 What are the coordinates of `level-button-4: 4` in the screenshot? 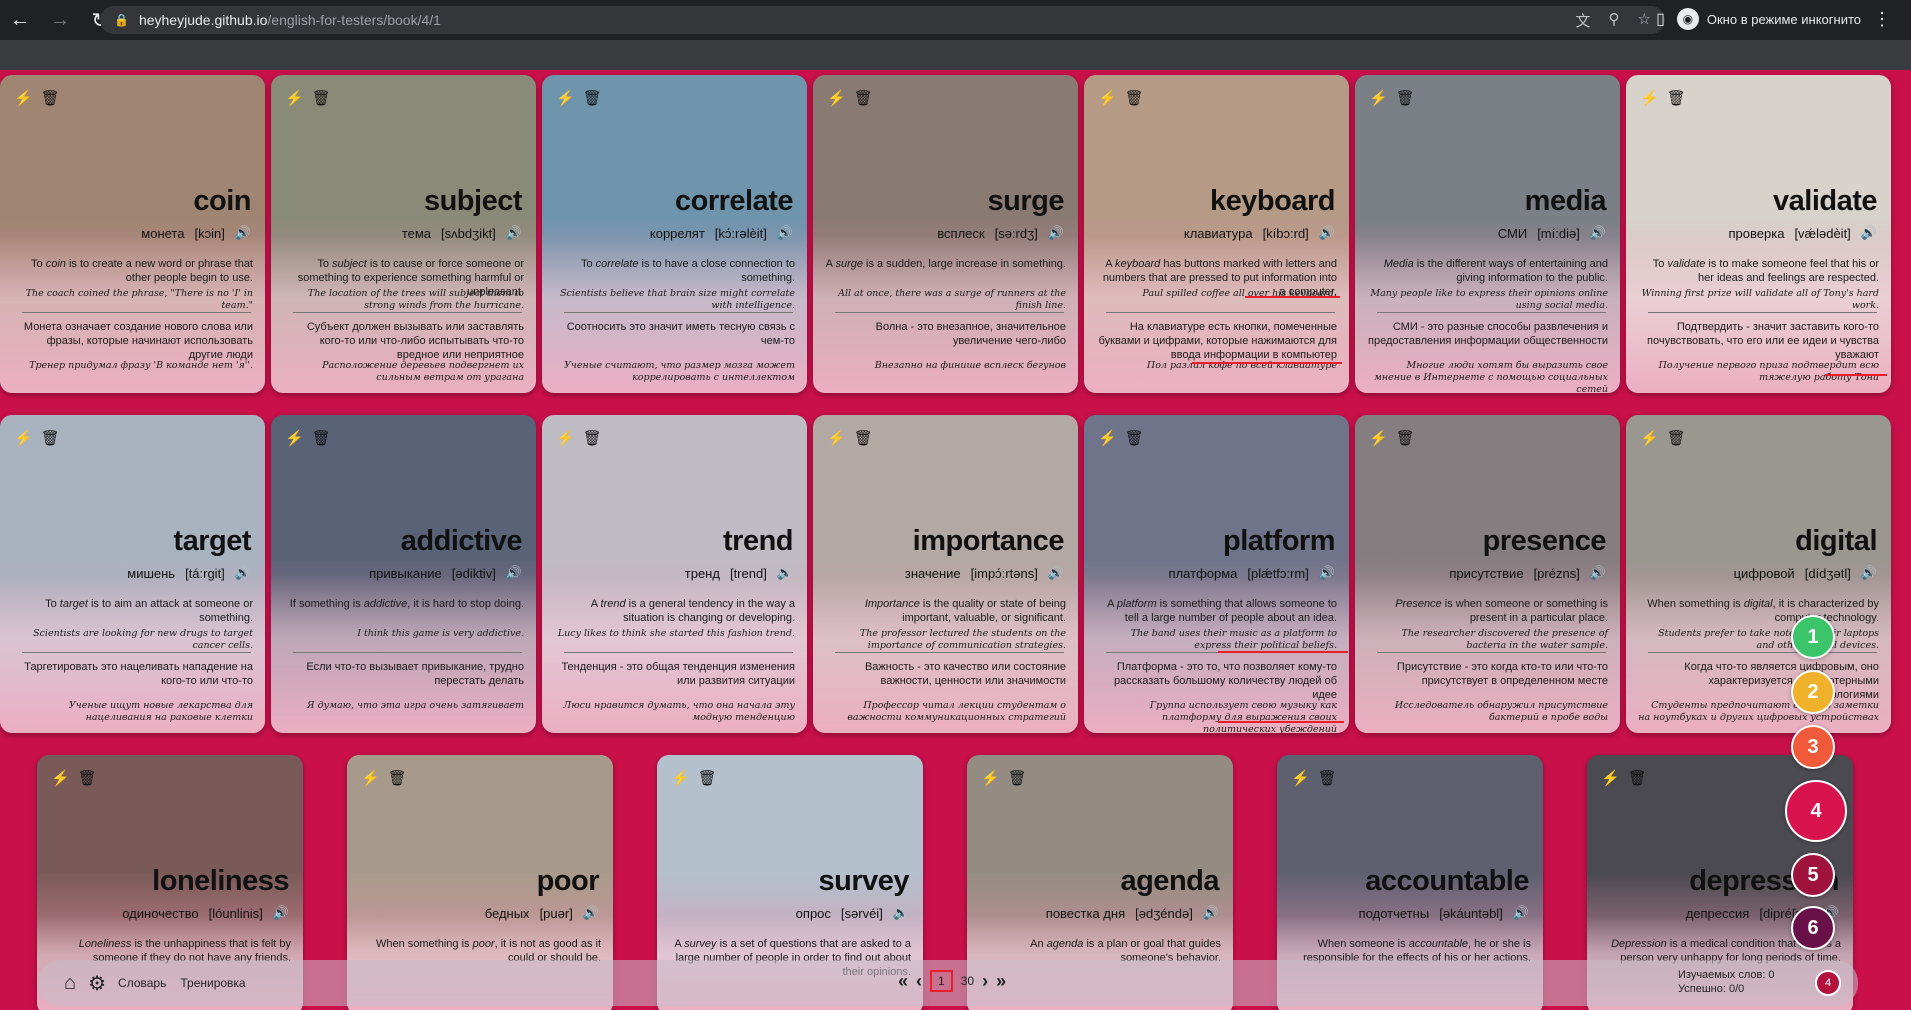 It's located at (1816, 811).